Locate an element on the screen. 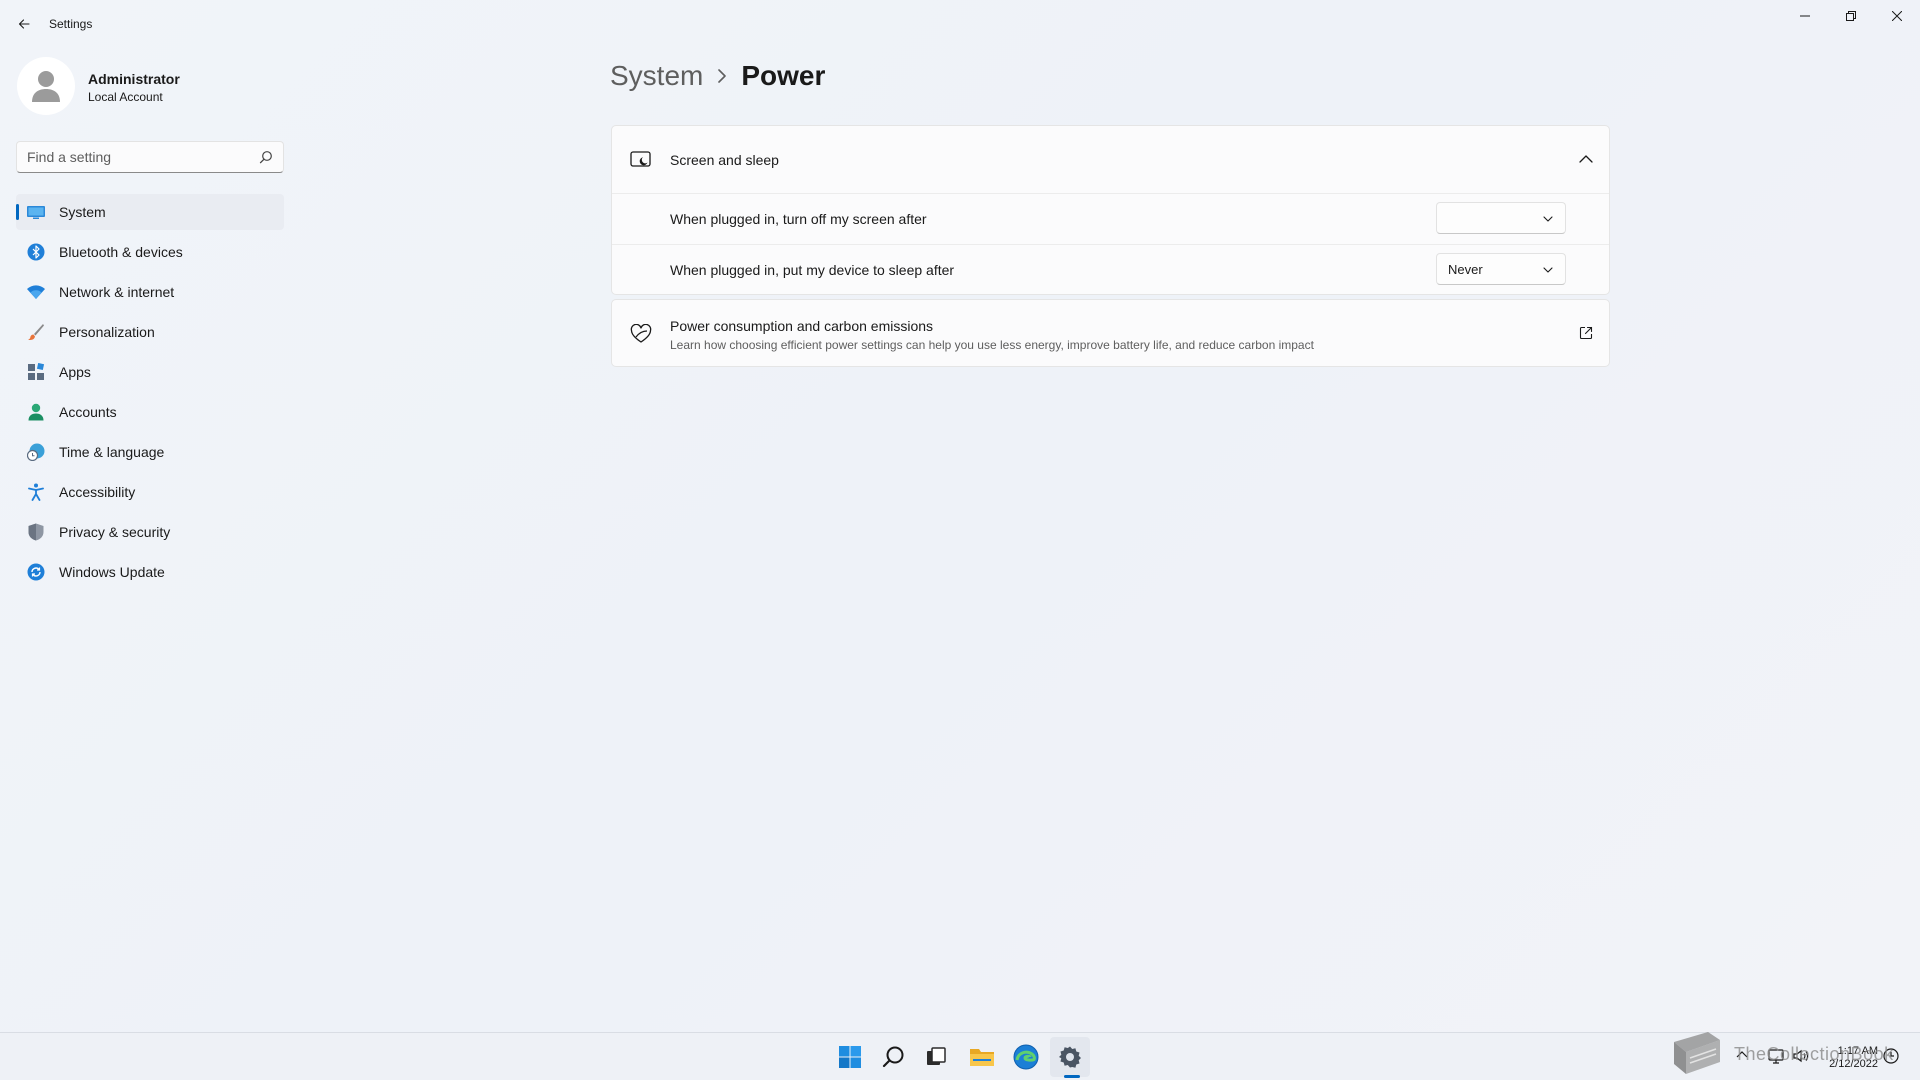  minimize-button is located at coordinates (1805, 16).